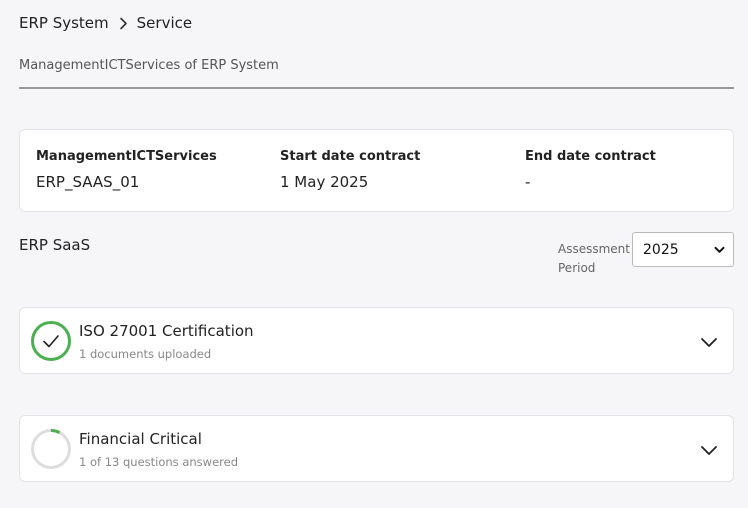 This screenshot has height=508, width=748. I want to click on service-label: ManagementICTServices, so click(126, 156).